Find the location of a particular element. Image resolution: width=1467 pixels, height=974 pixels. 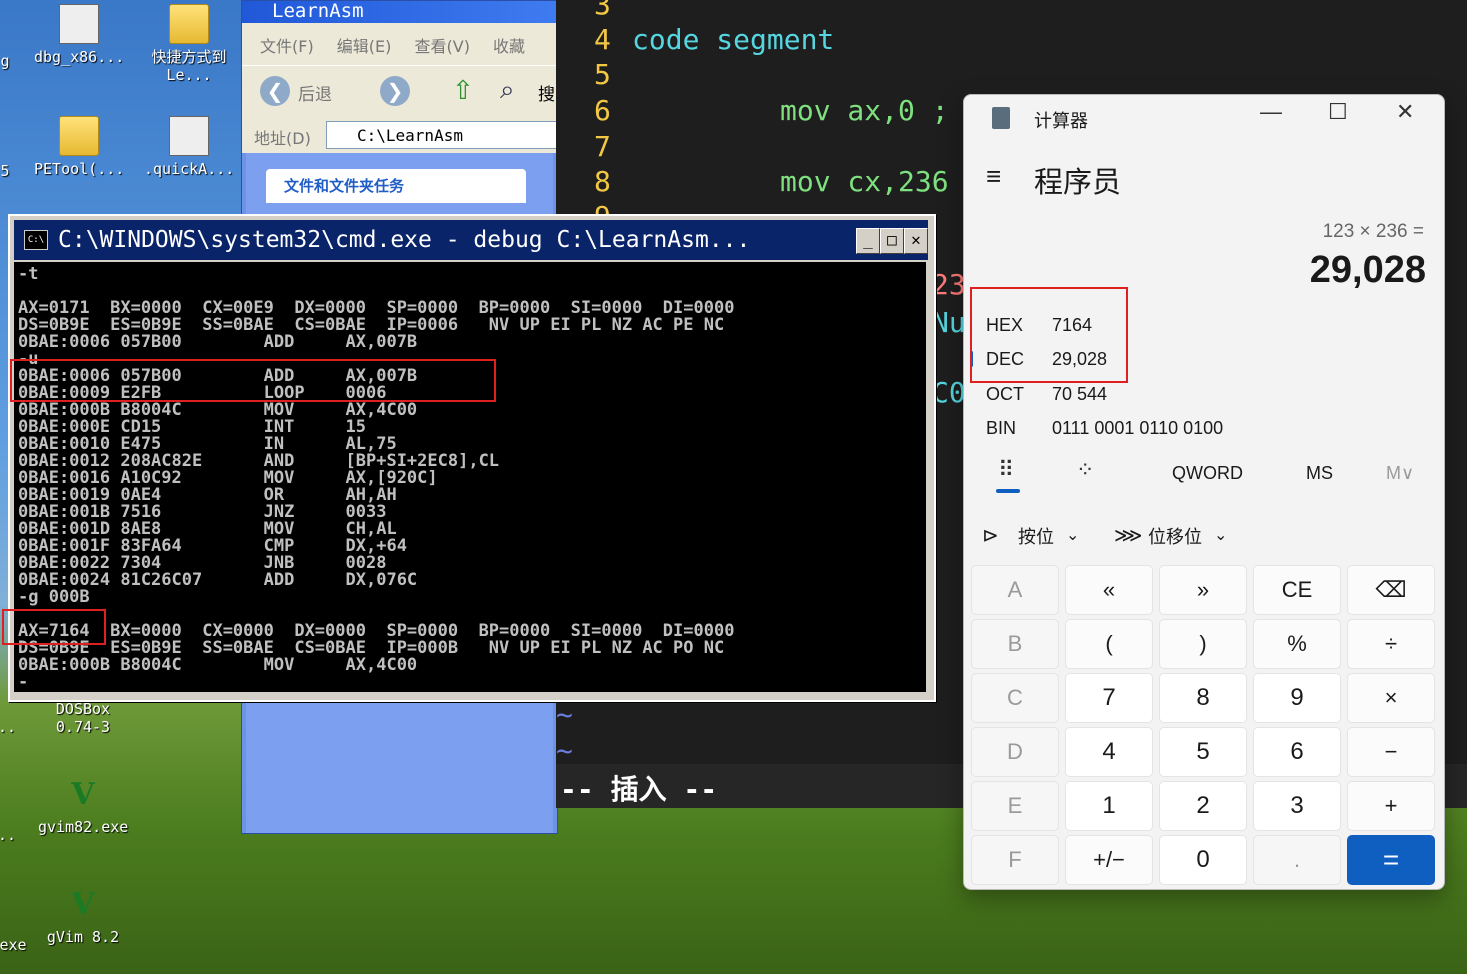

menu-file: 文件(F) is located at coordinates (287, 45).